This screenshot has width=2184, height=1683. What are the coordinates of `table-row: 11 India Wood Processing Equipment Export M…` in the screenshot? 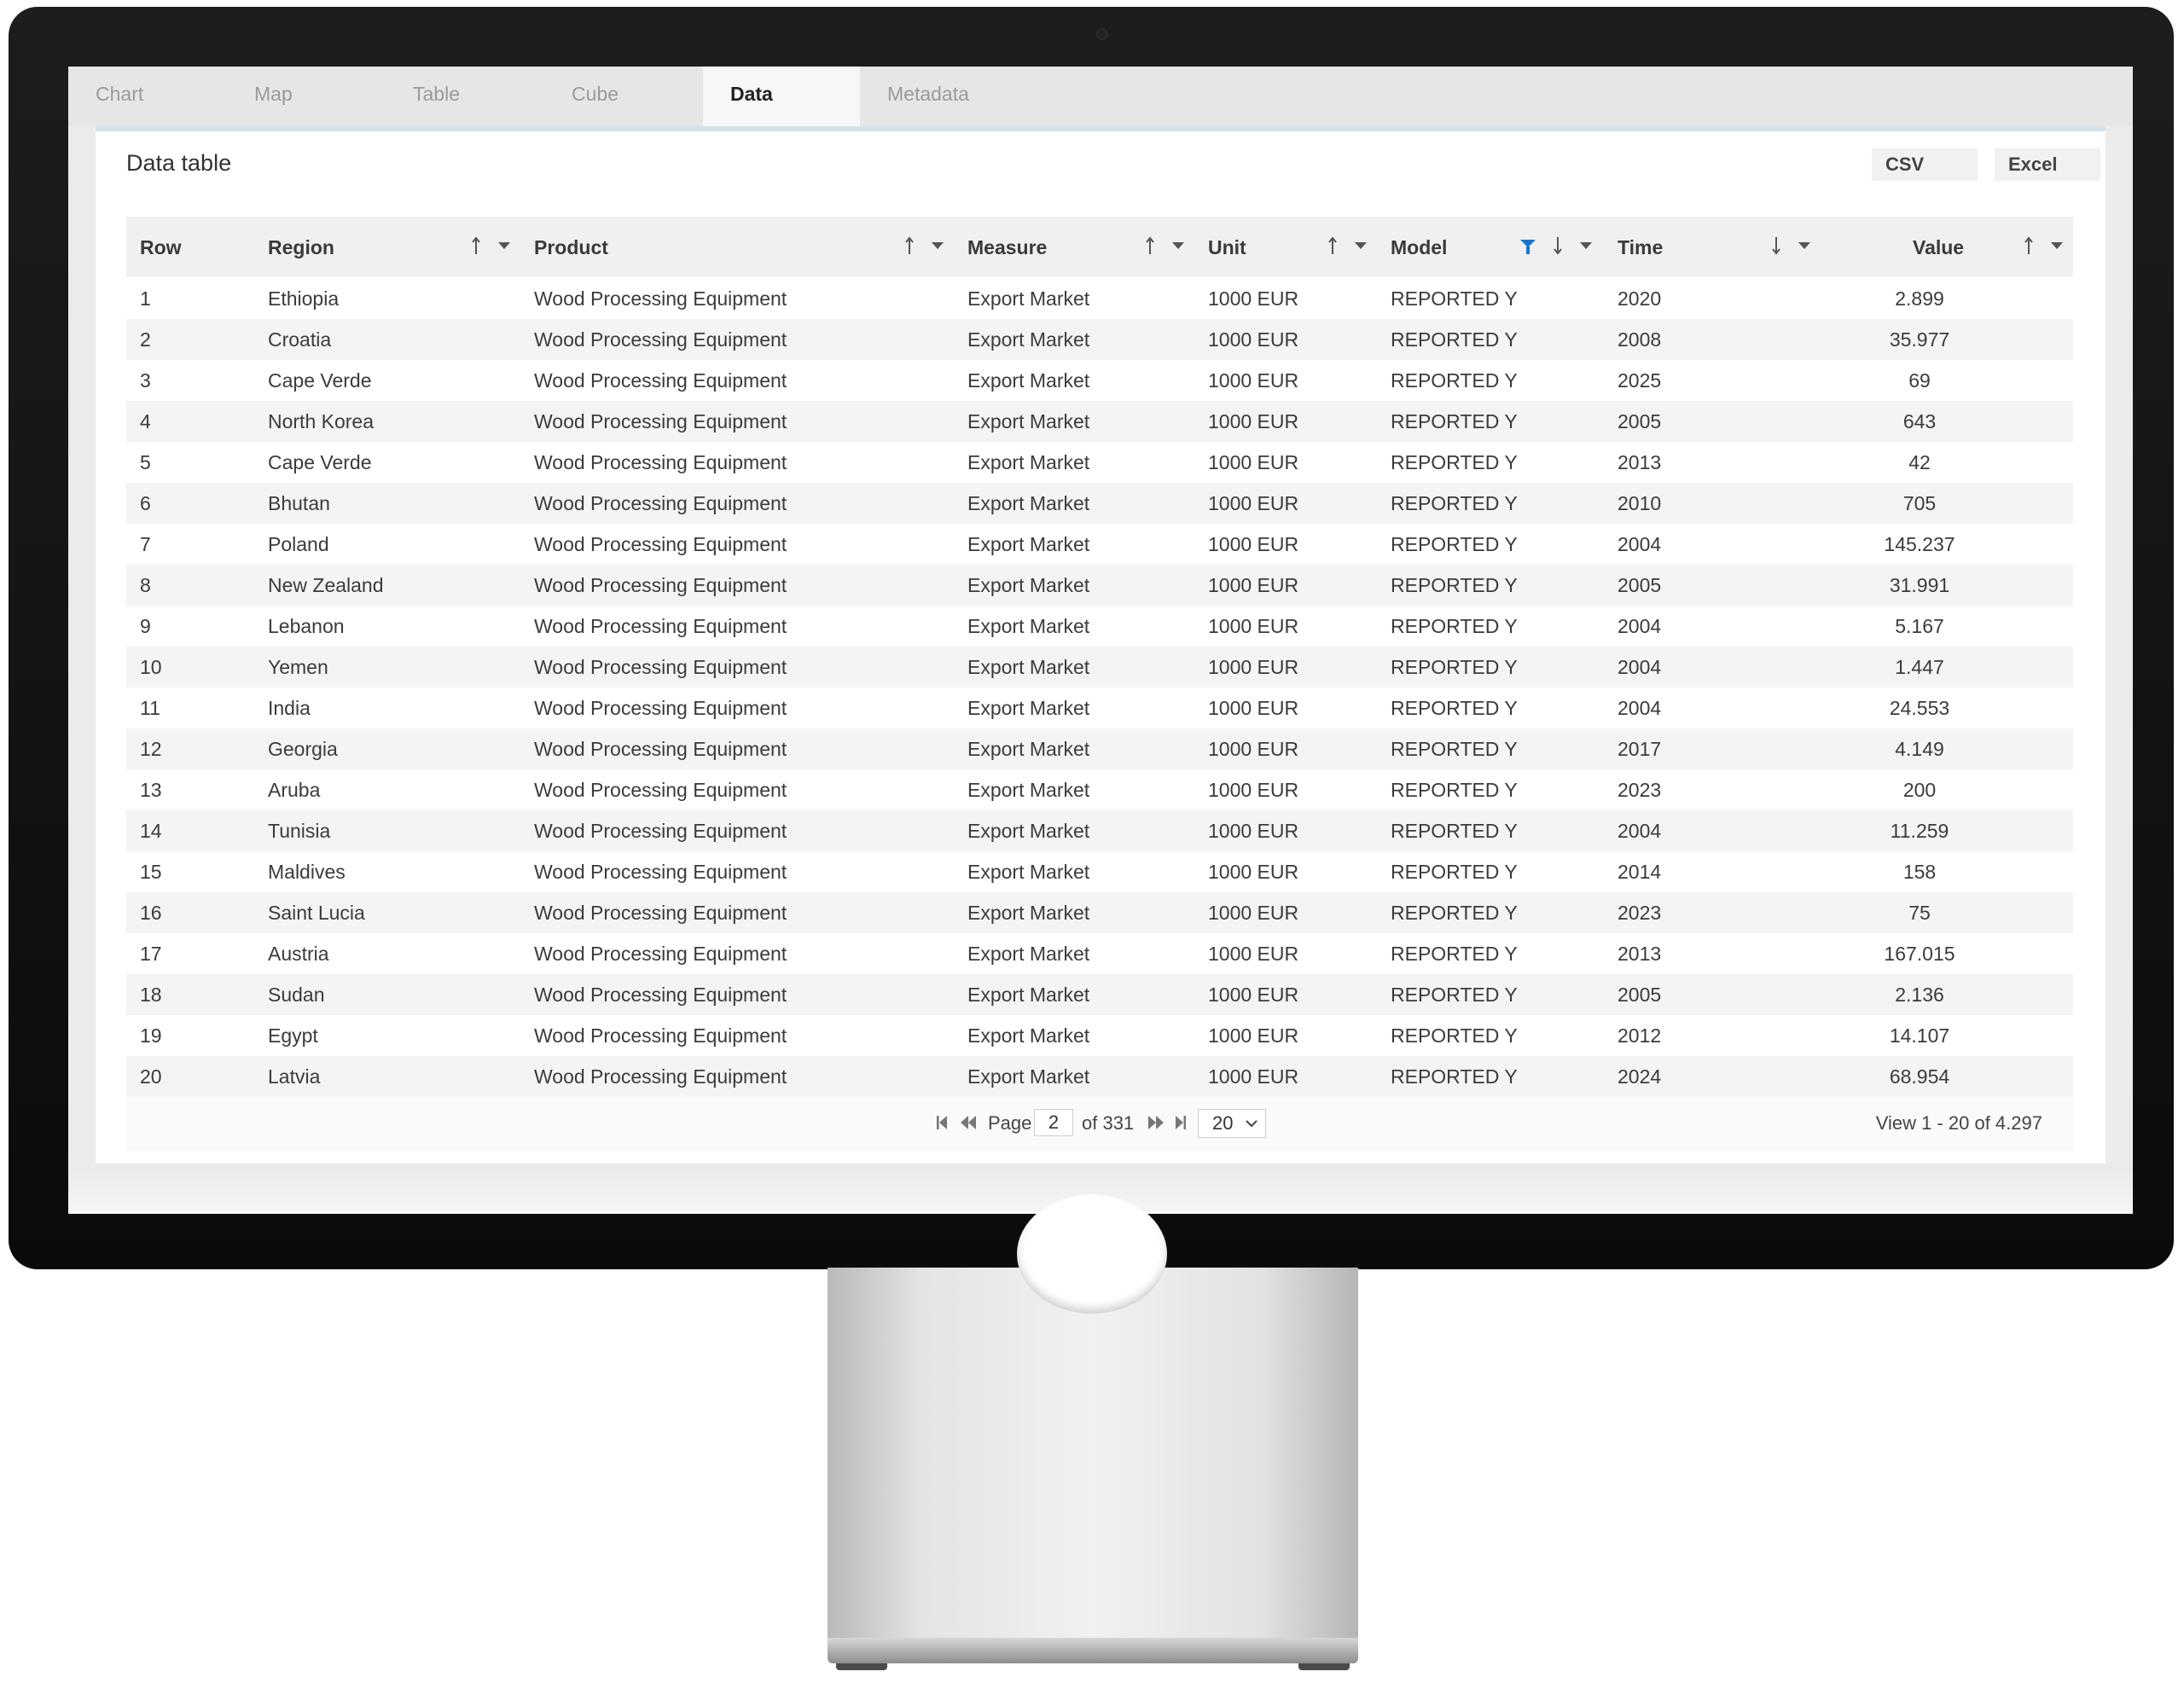 It's located at (1099, 708).